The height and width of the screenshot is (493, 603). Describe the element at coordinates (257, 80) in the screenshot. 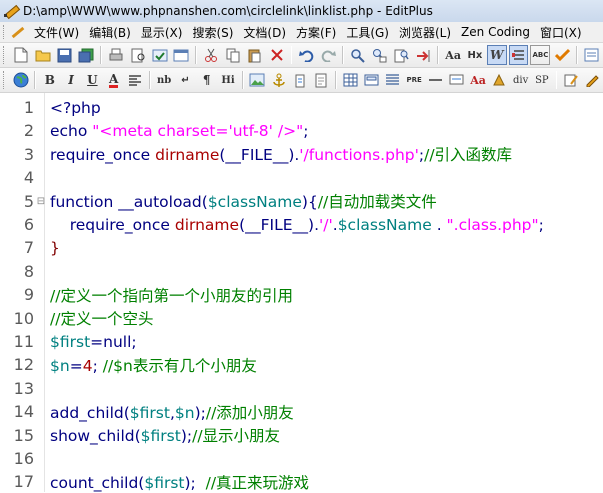

I see `image-button` at that location.